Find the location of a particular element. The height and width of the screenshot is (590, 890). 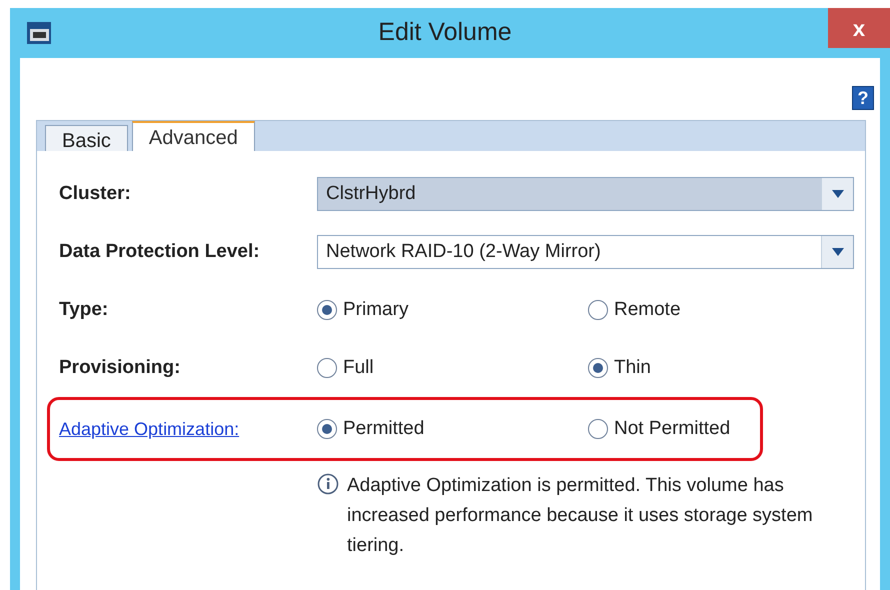

field-label: Provisioning: is located at coordinates (120, 368).